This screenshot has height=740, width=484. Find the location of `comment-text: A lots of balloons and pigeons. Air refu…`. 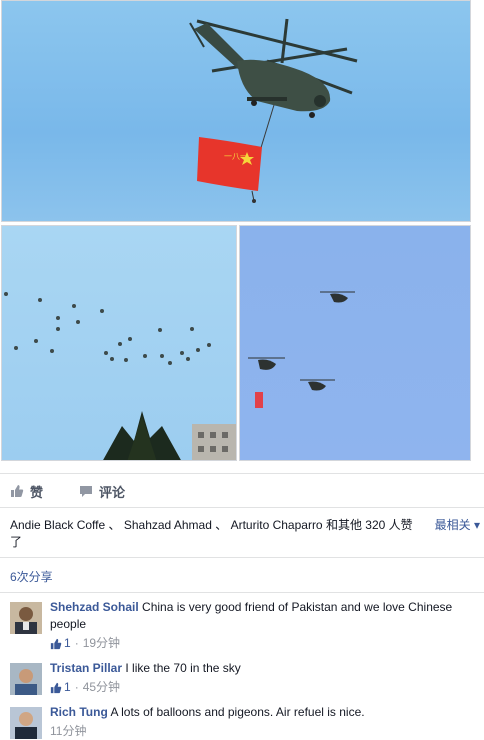

comment-text: A lots of balloons and pigeons. Air refu… is located at coordinates (237, 712).